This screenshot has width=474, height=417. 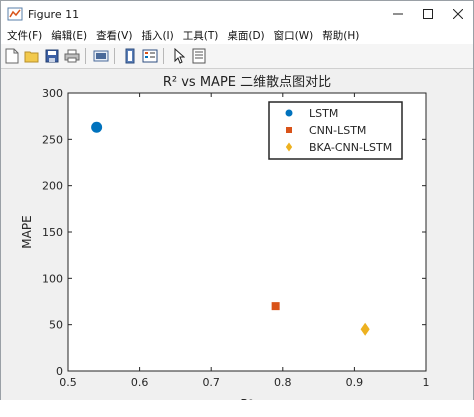 I want to click on minimize-icon, so click(x=398, y=14).